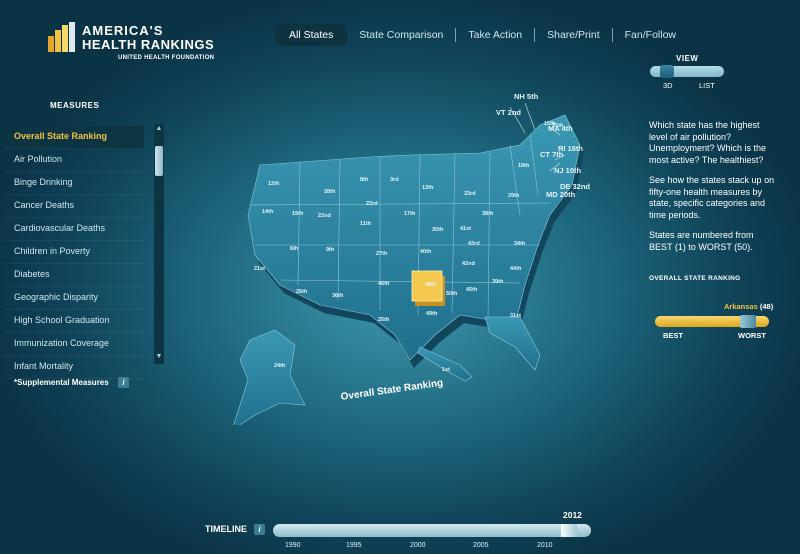 This screenshot has height=554, width=800. Describe the element at coordinates (428, 188) in the screenshot. I see `state-rank-label: 13th` at that location.